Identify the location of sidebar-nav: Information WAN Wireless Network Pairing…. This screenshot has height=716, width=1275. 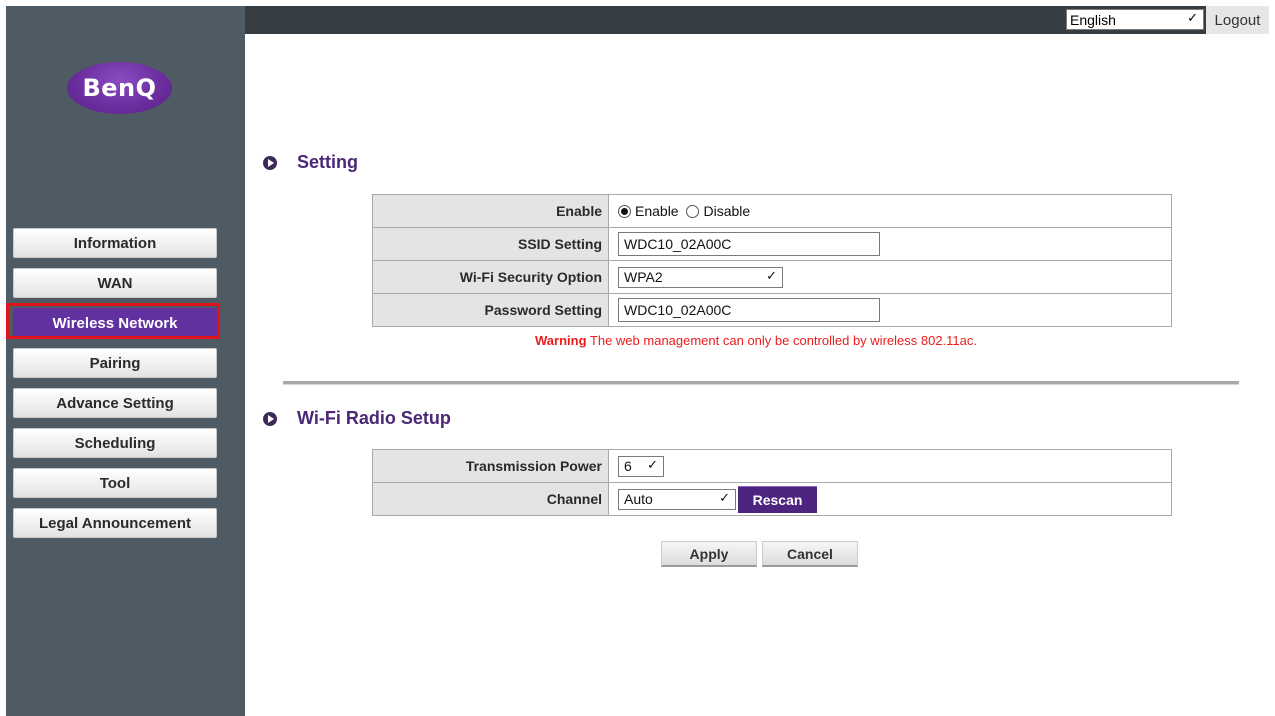
(113, 388).